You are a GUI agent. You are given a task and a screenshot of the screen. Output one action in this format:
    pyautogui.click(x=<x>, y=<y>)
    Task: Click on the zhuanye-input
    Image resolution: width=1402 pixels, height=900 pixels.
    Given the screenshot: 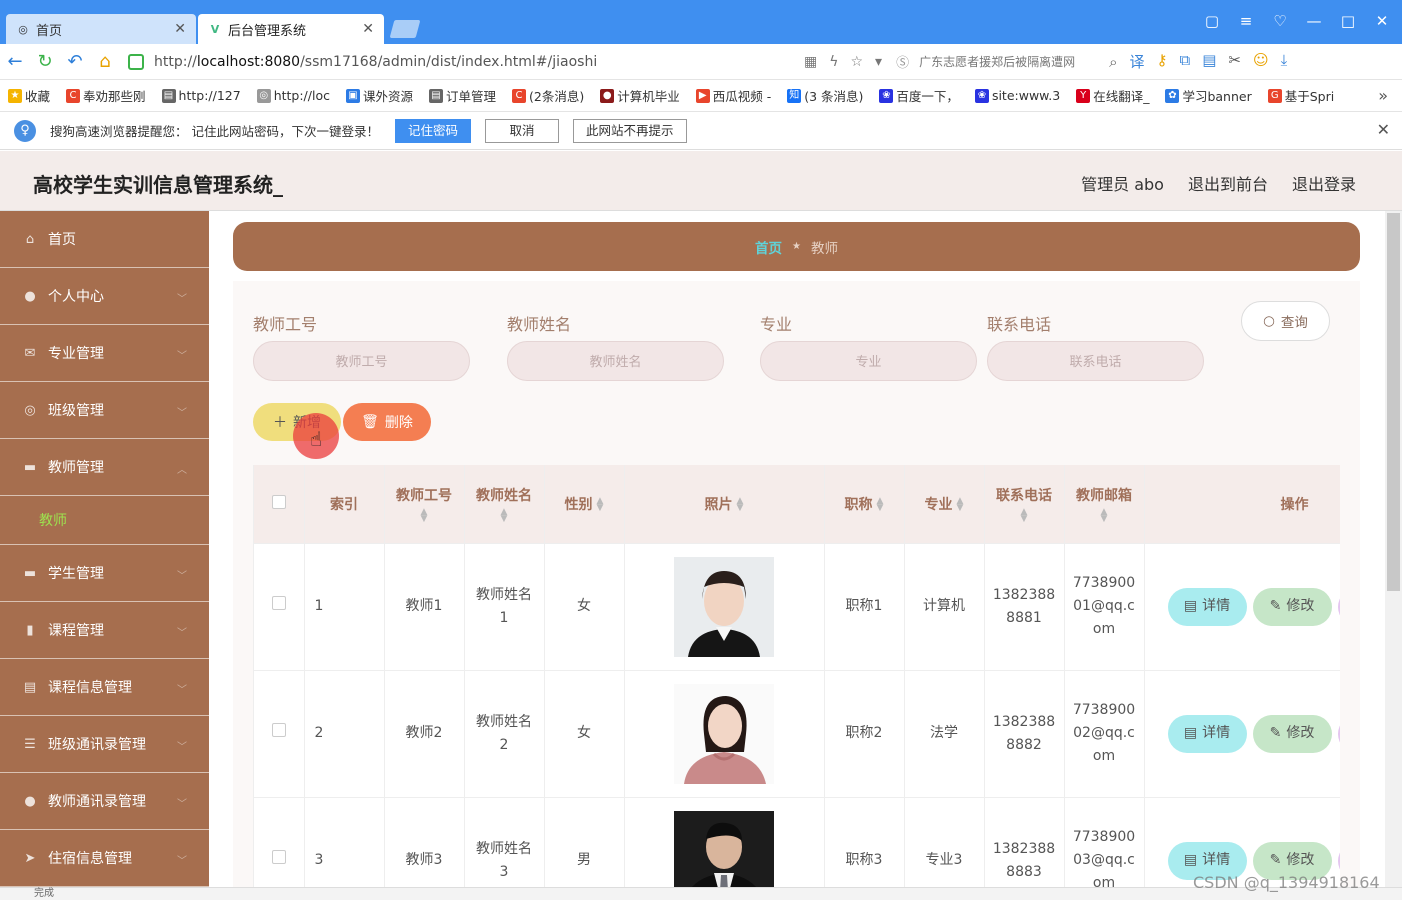 What is the action you would take?
    pyautogui.click(x=868, y=361)
    